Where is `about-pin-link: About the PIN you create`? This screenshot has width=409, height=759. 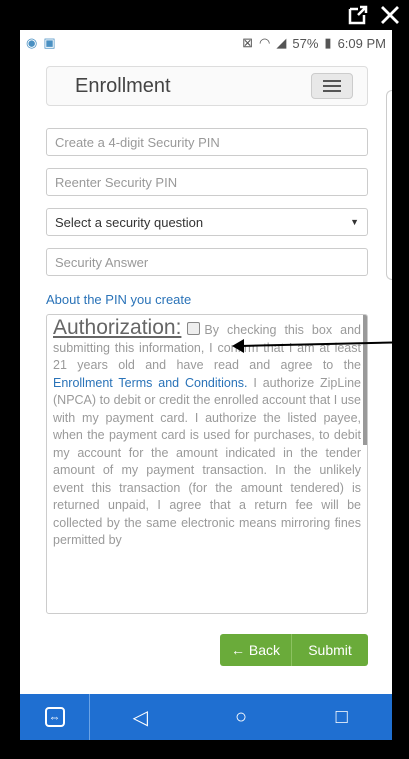
about-pin-link: About the PIN you create is located at coordinates (118, 299).